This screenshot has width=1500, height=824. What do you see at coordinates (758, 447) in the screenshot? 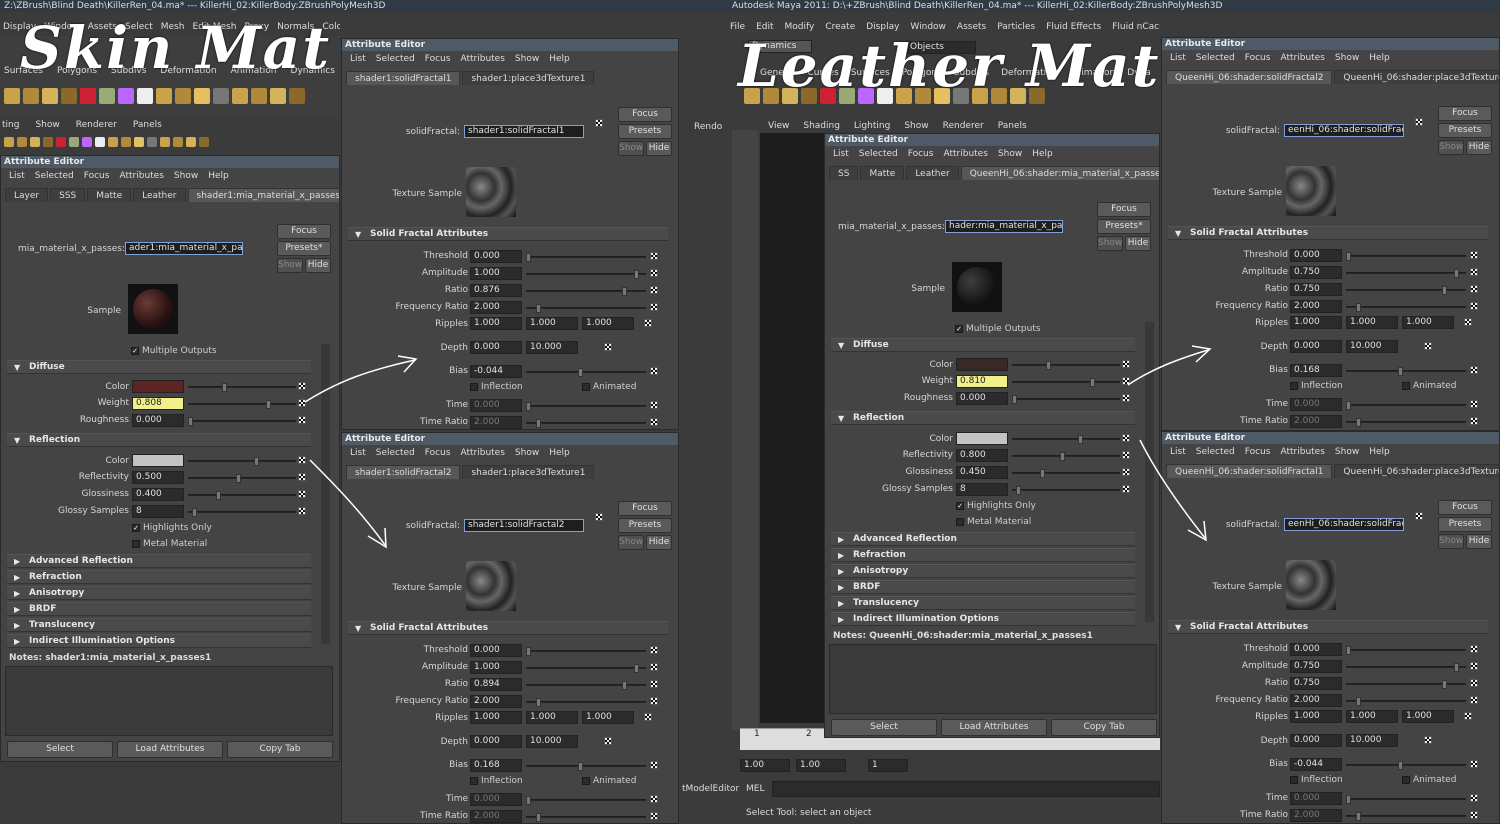
I see `annotation-arrows` at bounding box center [758, 447].